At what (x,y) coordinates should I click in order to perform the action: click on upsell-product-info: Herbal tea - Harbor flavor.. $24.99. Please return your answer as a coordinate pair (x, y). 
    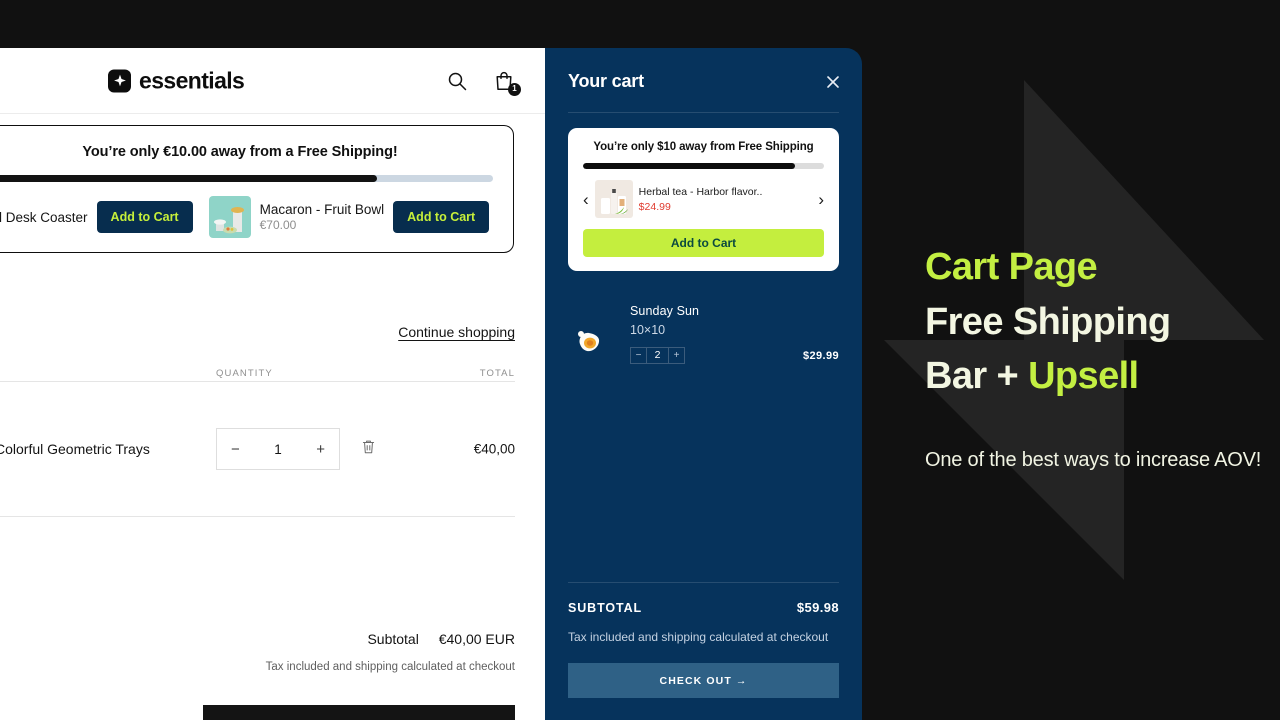
    Looking at the image, I should click on (726, 199).